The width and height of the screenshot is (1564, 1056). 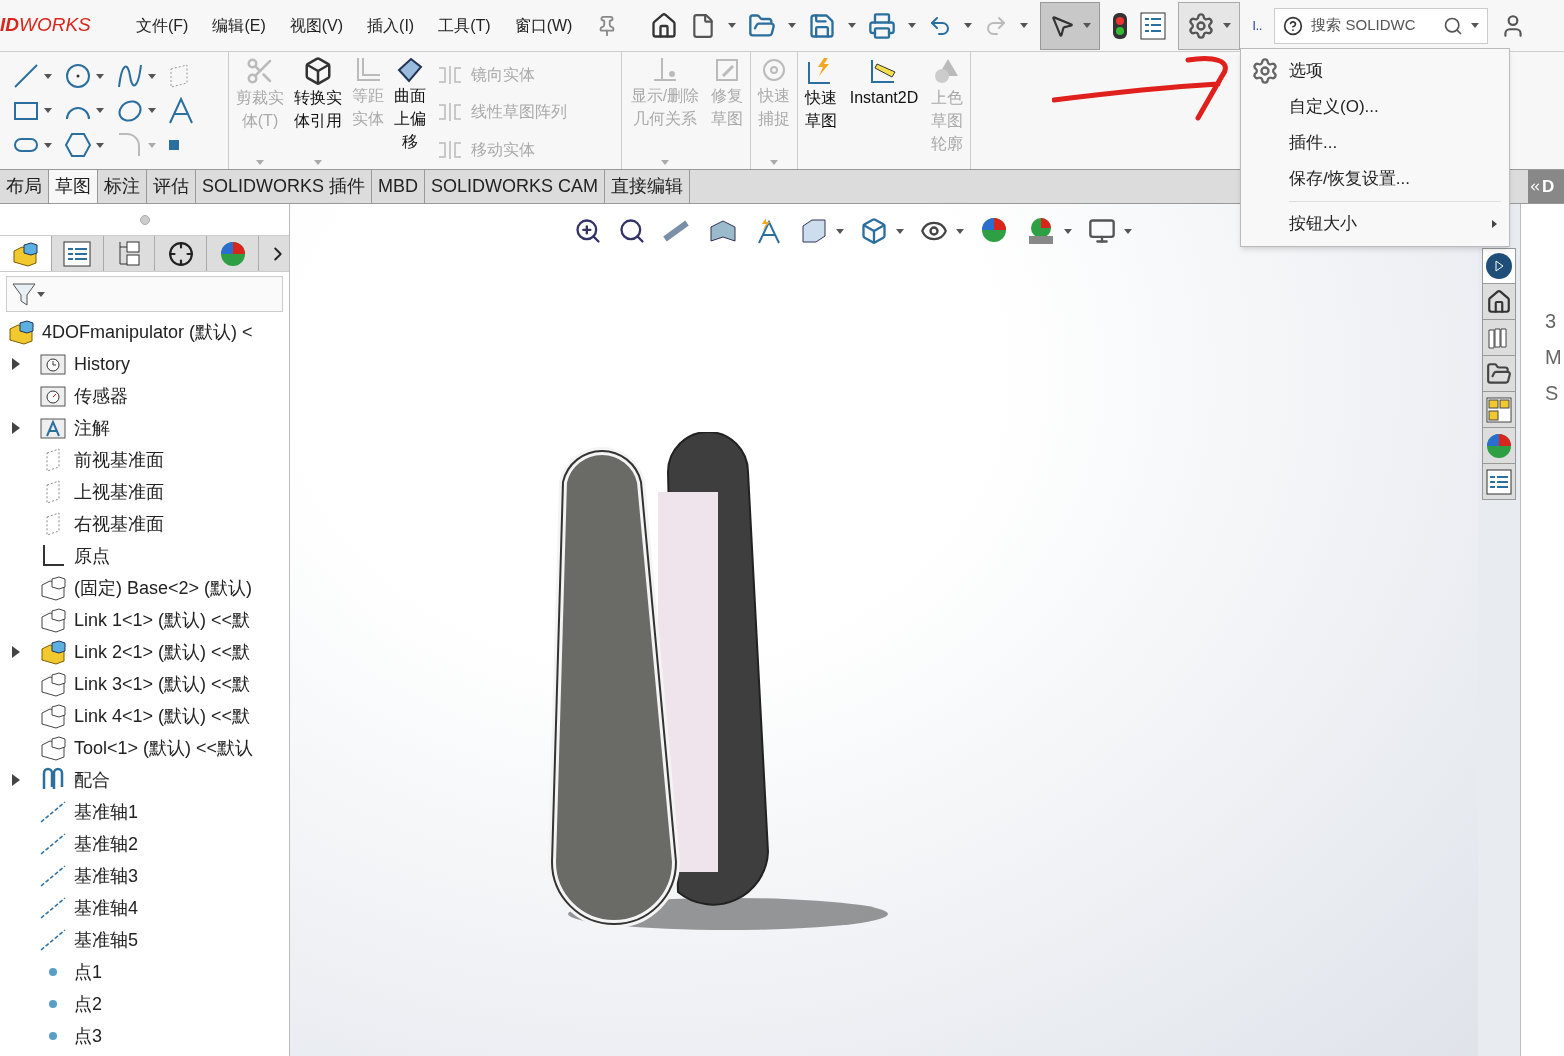 I want to click on tree-item: 4DOFmanipulator (默认) <, so click(x=147, y=332).